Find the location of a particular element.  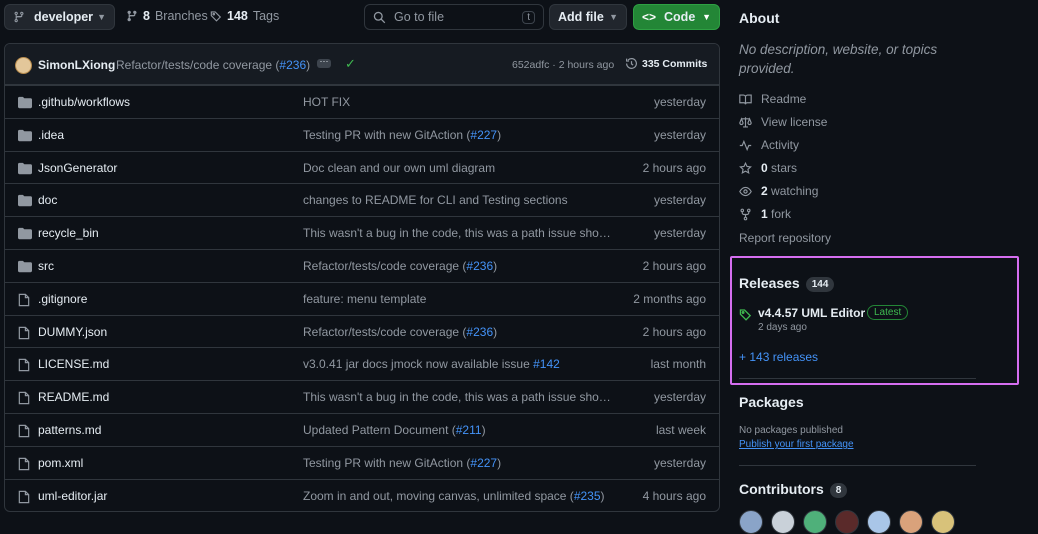

file-commit-time: 2 hours ago is located at coordinates (674, 331).